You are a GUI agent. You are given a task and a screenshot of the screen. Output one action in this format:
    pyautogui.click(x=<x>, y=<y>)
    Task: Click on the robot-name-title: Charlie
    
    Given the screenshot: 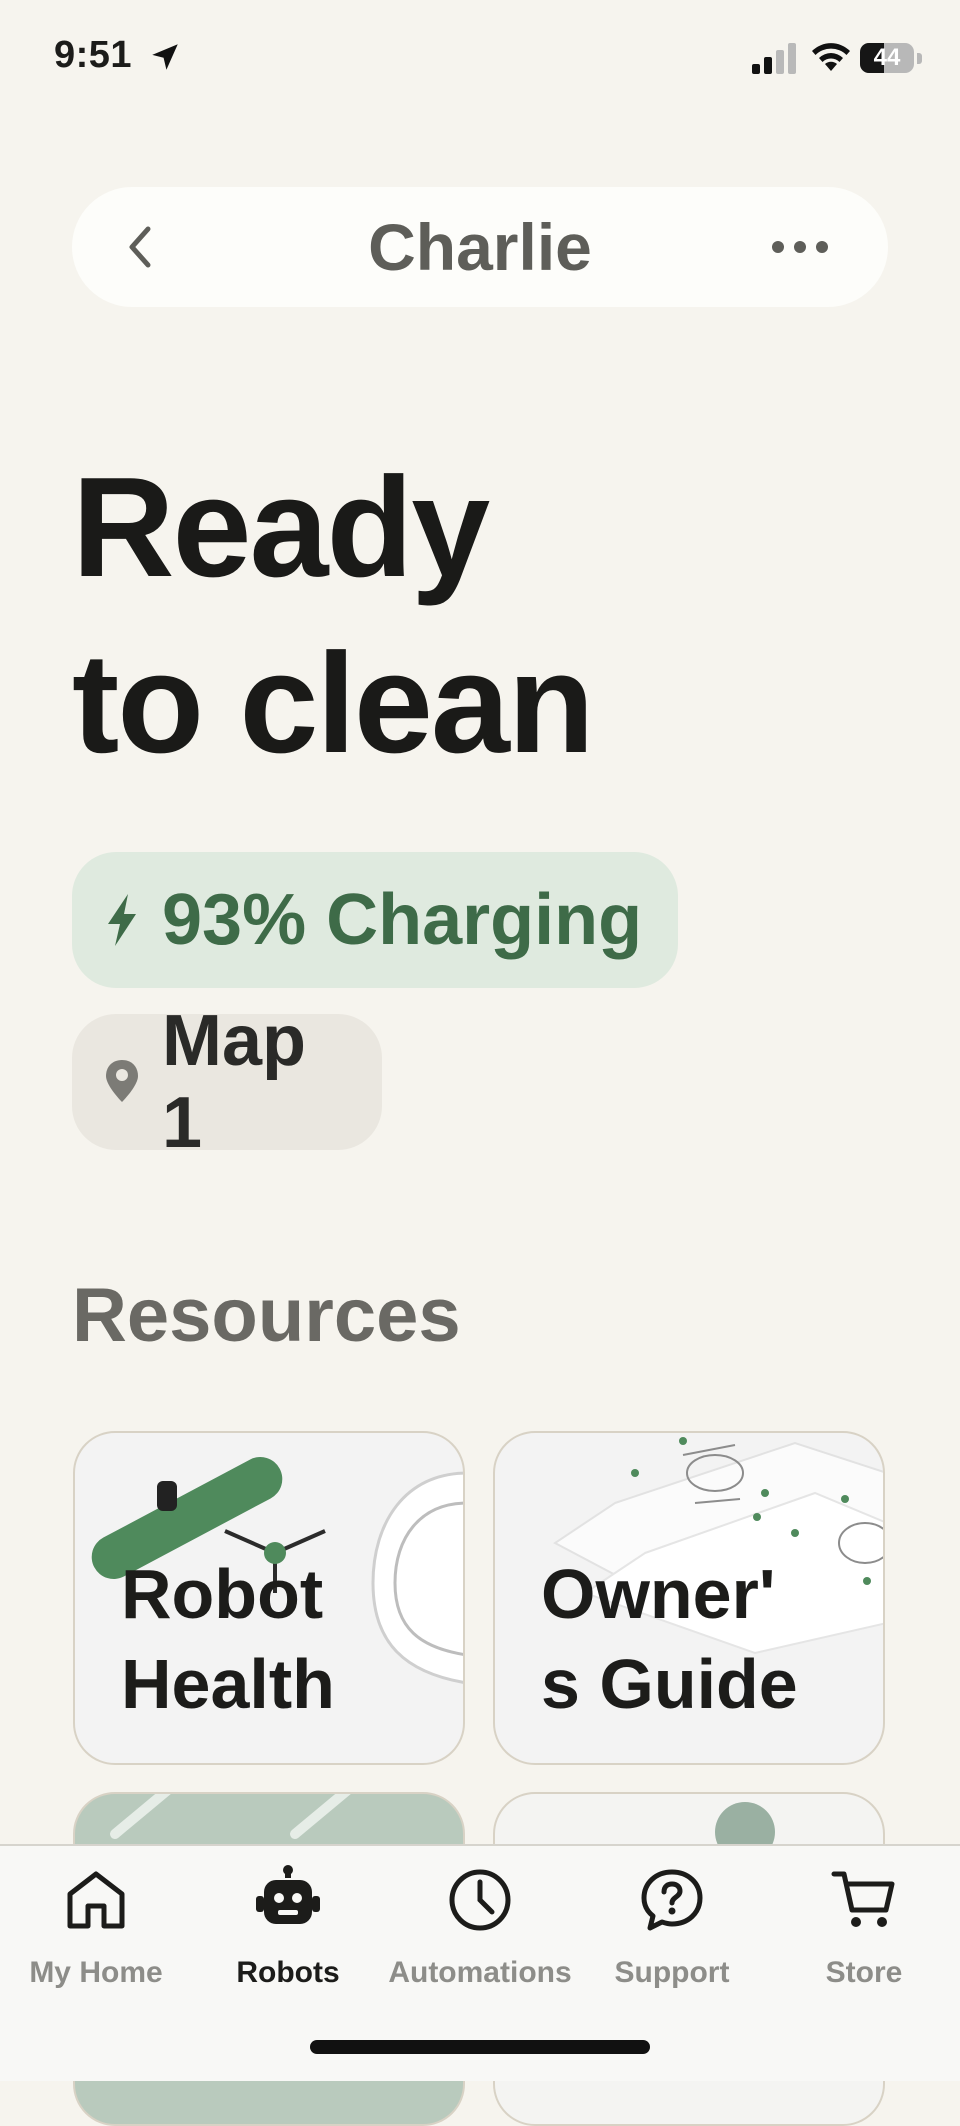 What is the action you would take?
    pyautogui.click(x=480, y=247)
    